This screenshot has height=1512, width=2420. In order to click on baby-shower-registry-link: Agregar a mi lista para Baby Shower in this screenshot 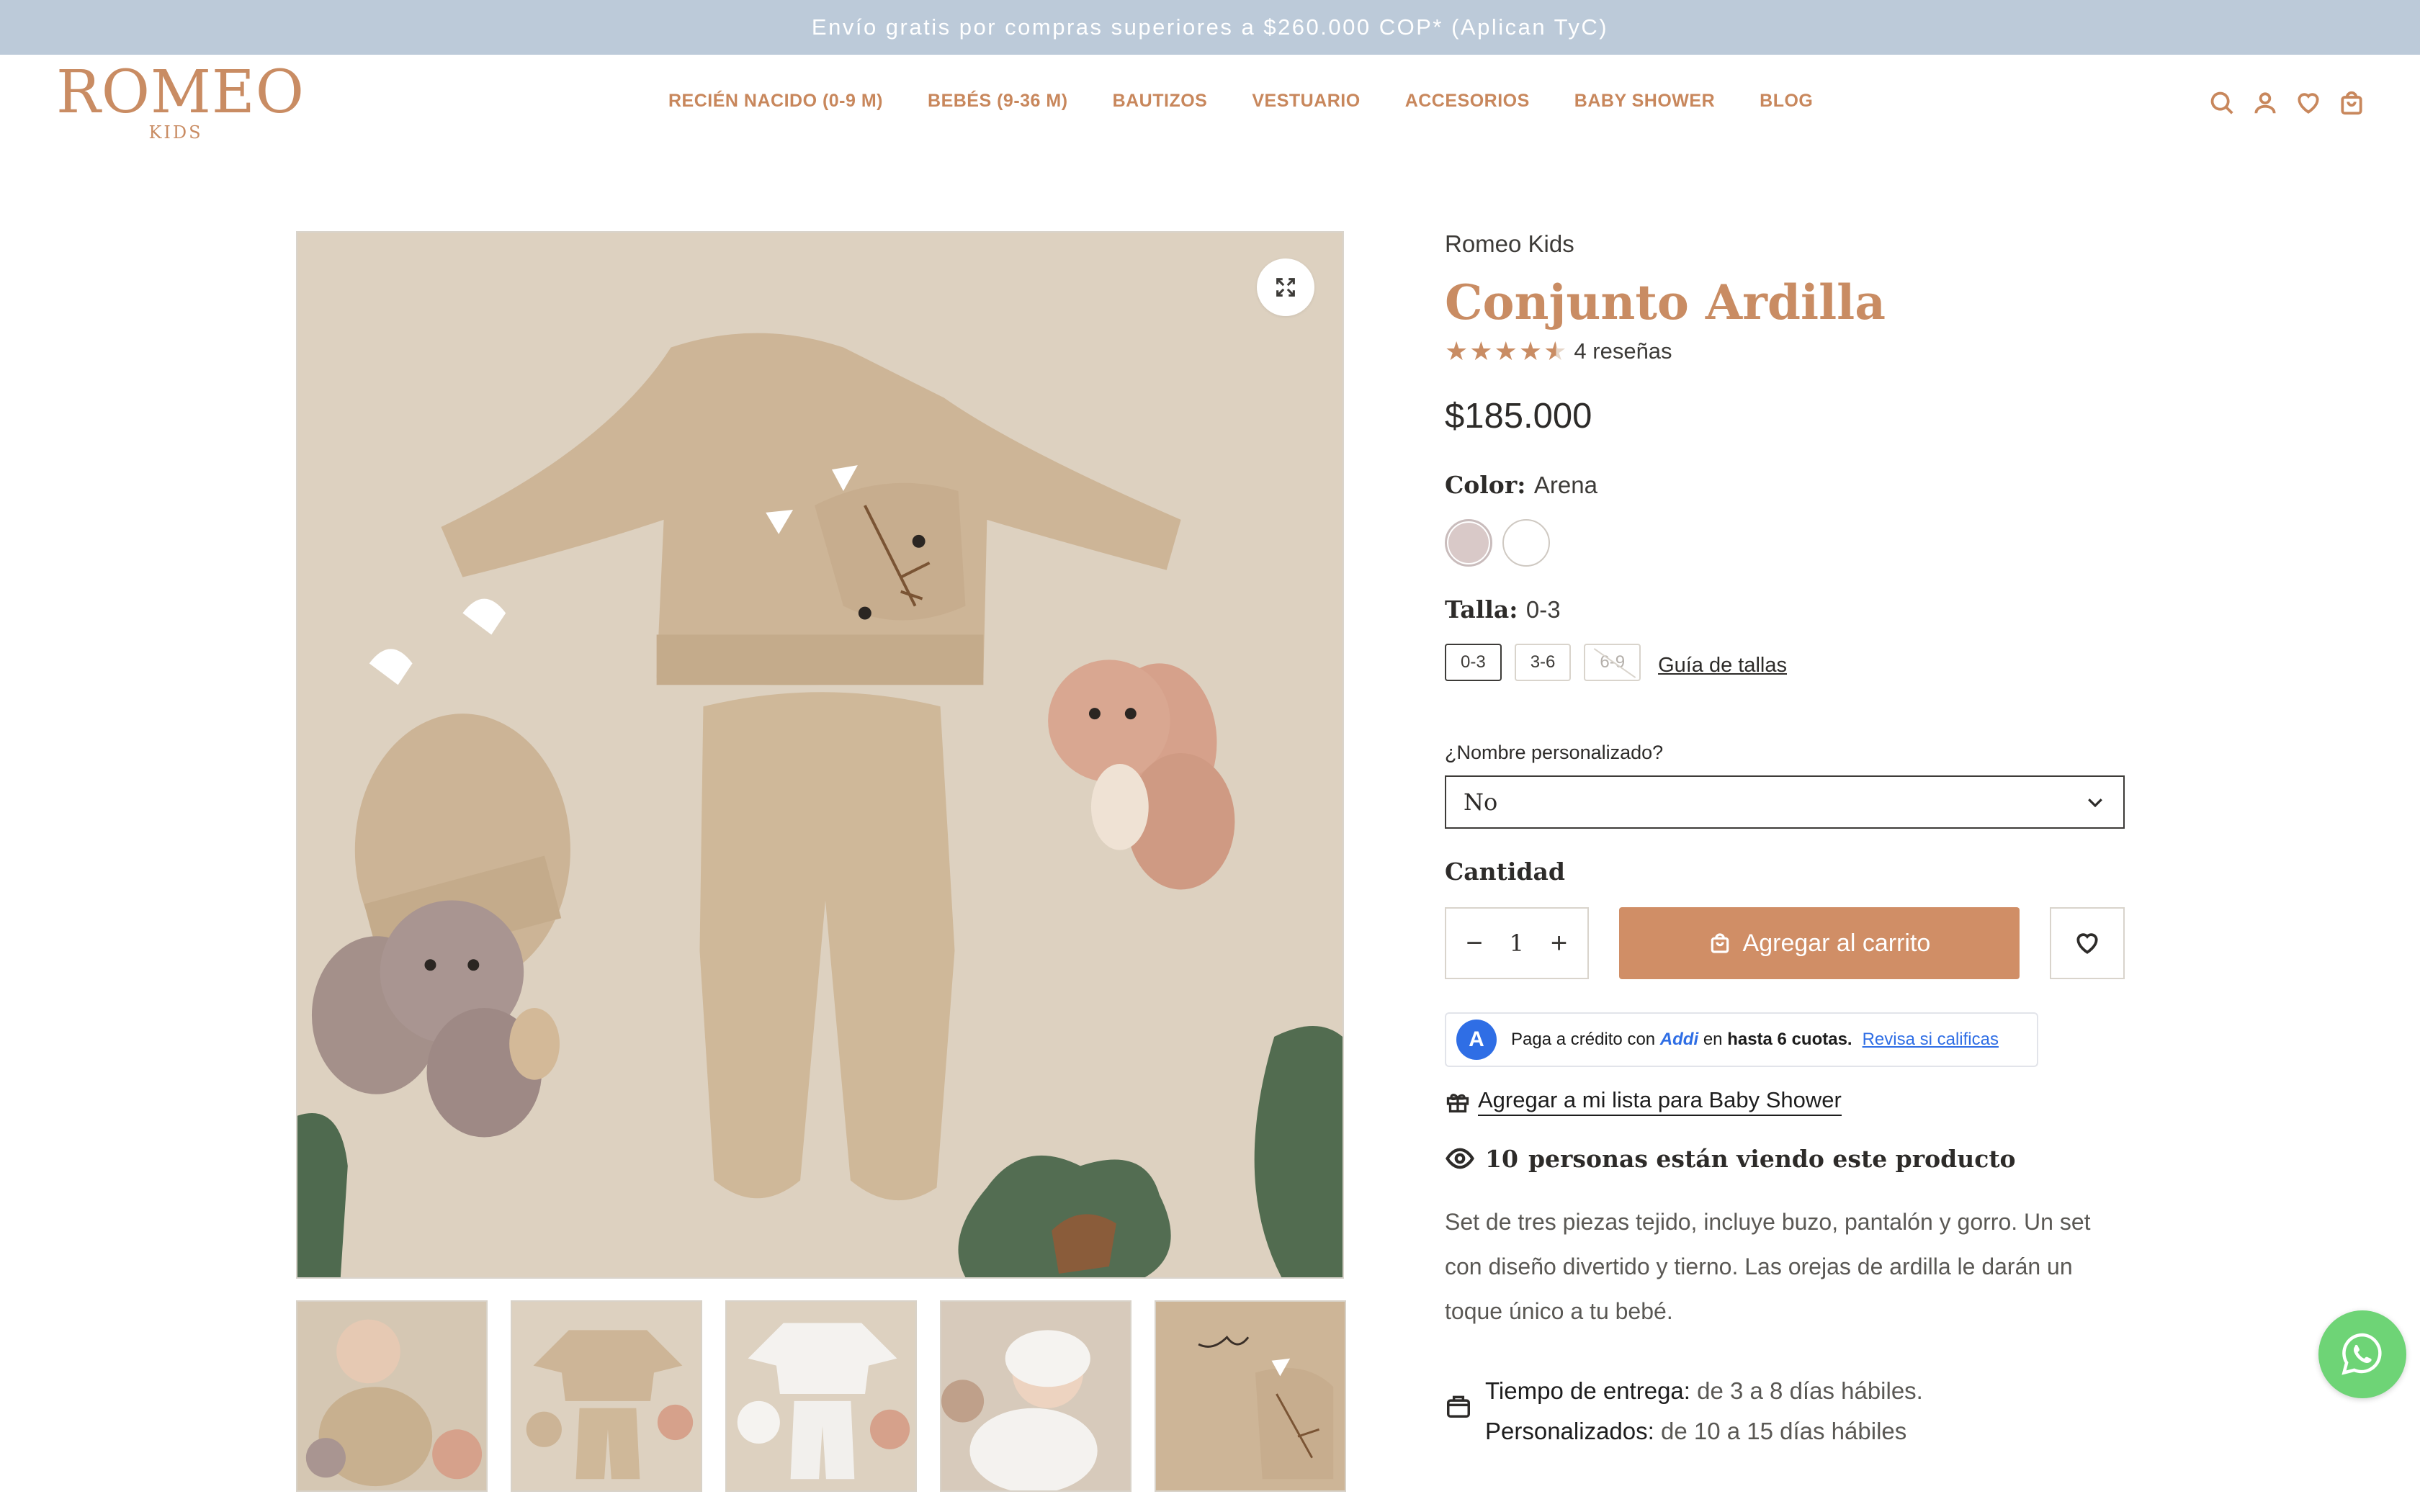, I will do `click(1785, 1101)`.